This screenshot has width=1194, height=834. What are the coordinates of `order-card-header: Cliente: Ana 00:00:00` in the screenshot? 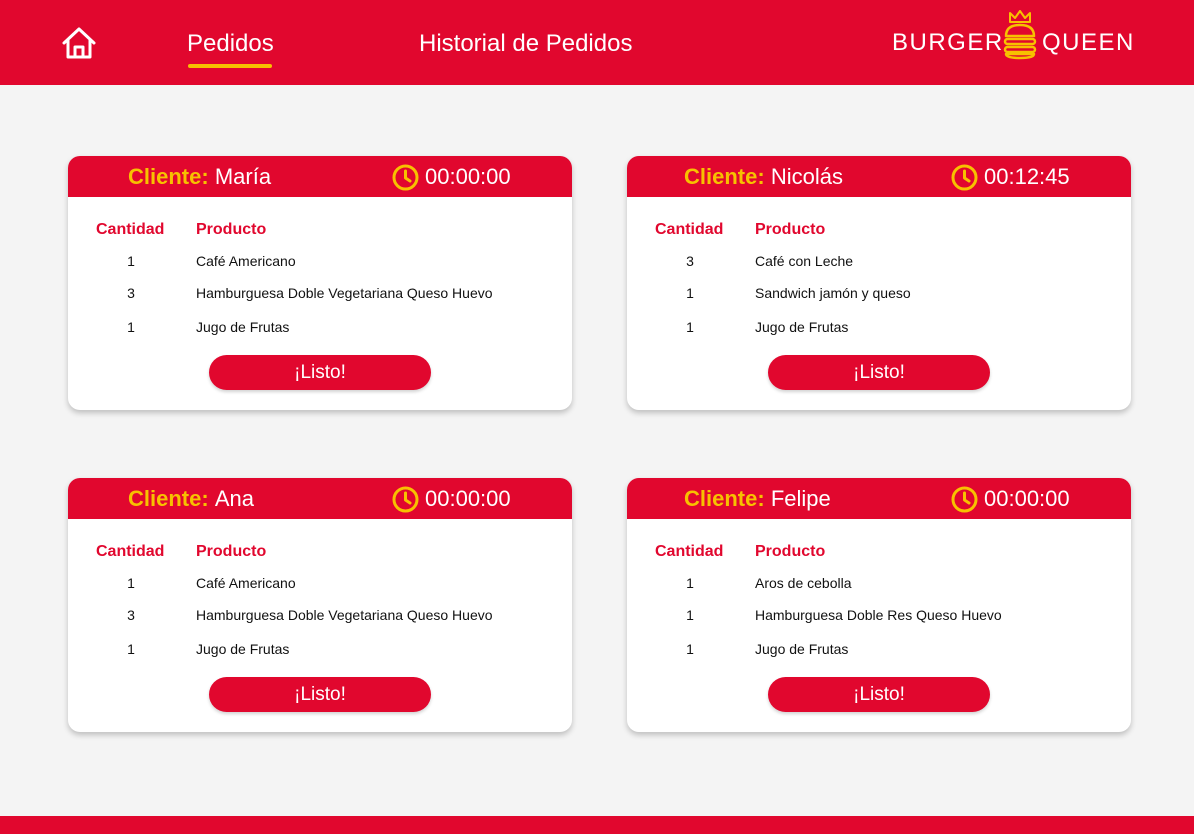 It's located at (320, 498).